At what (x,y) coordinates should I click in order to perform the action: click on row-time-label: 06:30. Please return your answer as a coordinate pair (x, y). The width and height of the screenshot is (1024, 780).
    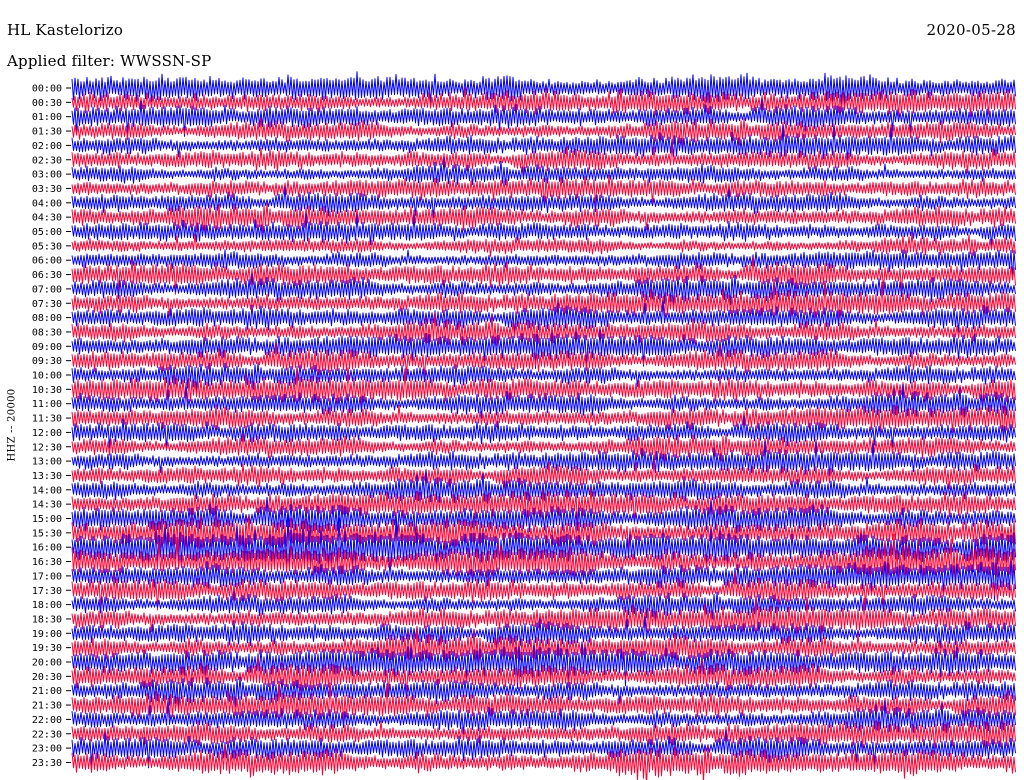
    Looking at the image, I should click on (47, 275).